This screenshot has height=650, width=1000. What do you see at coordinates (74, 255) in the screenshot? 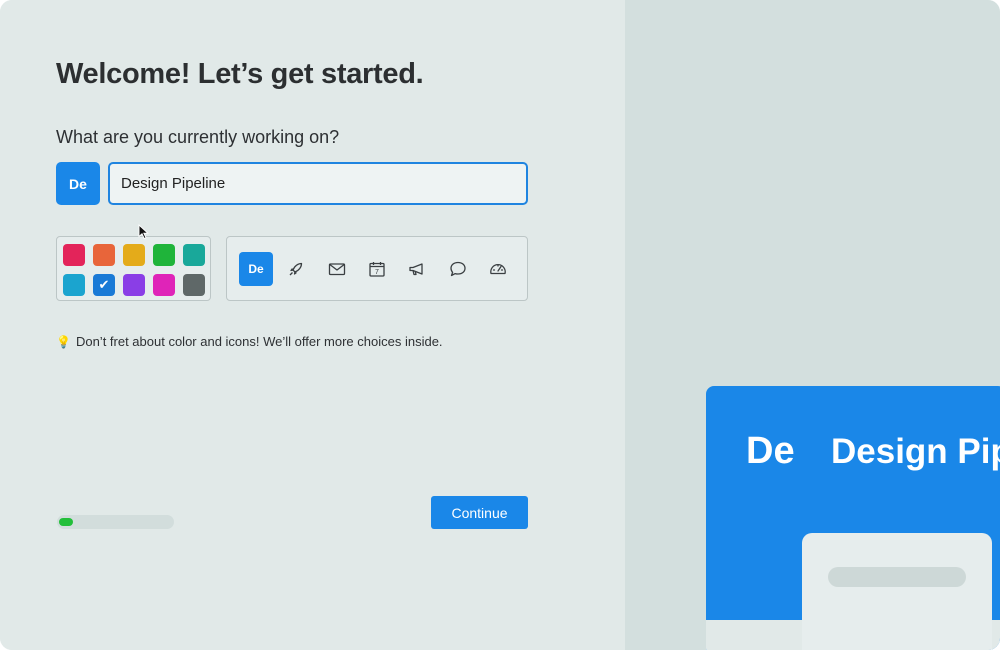
I see `color-swatch-crimson` at bounding box center [74, 255].